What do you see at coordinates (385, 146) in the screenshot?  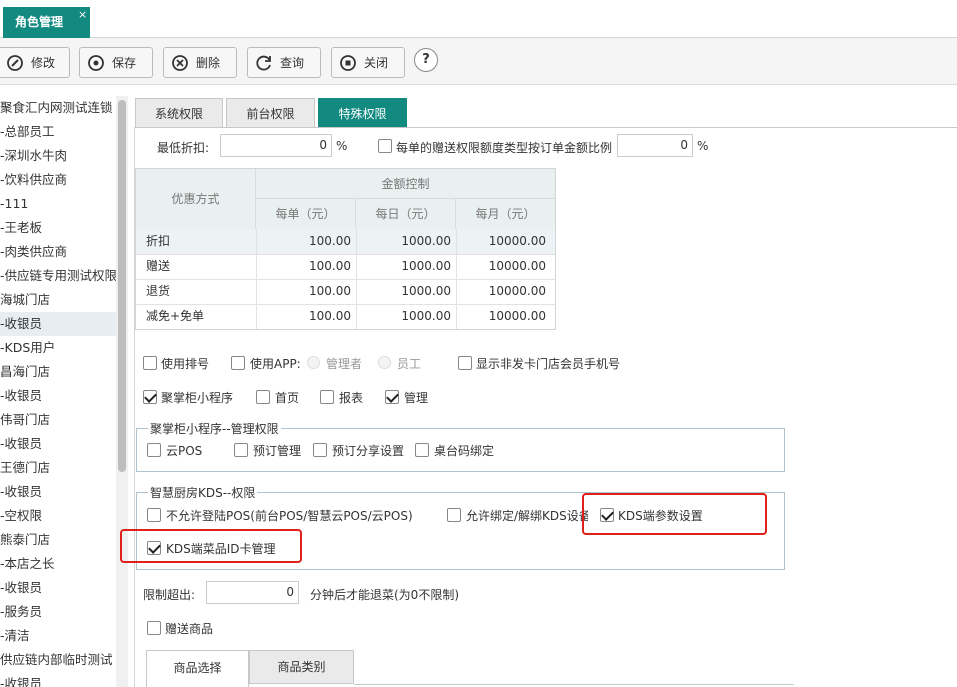 I see `gift-ratio-checkbox` at bounding box center [385, 146].